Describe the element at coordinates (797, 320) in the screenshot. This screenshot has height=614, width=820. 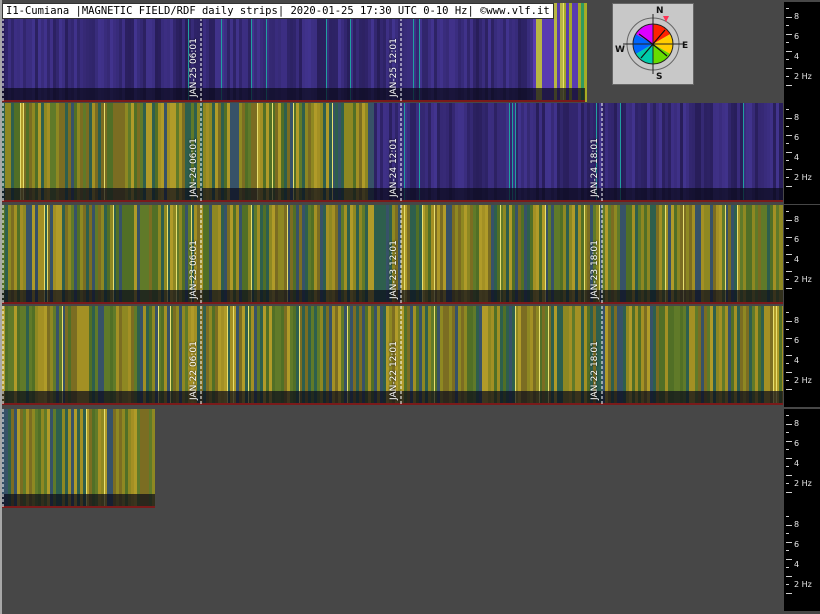
I see `scale-tick-label: 8` at that location.